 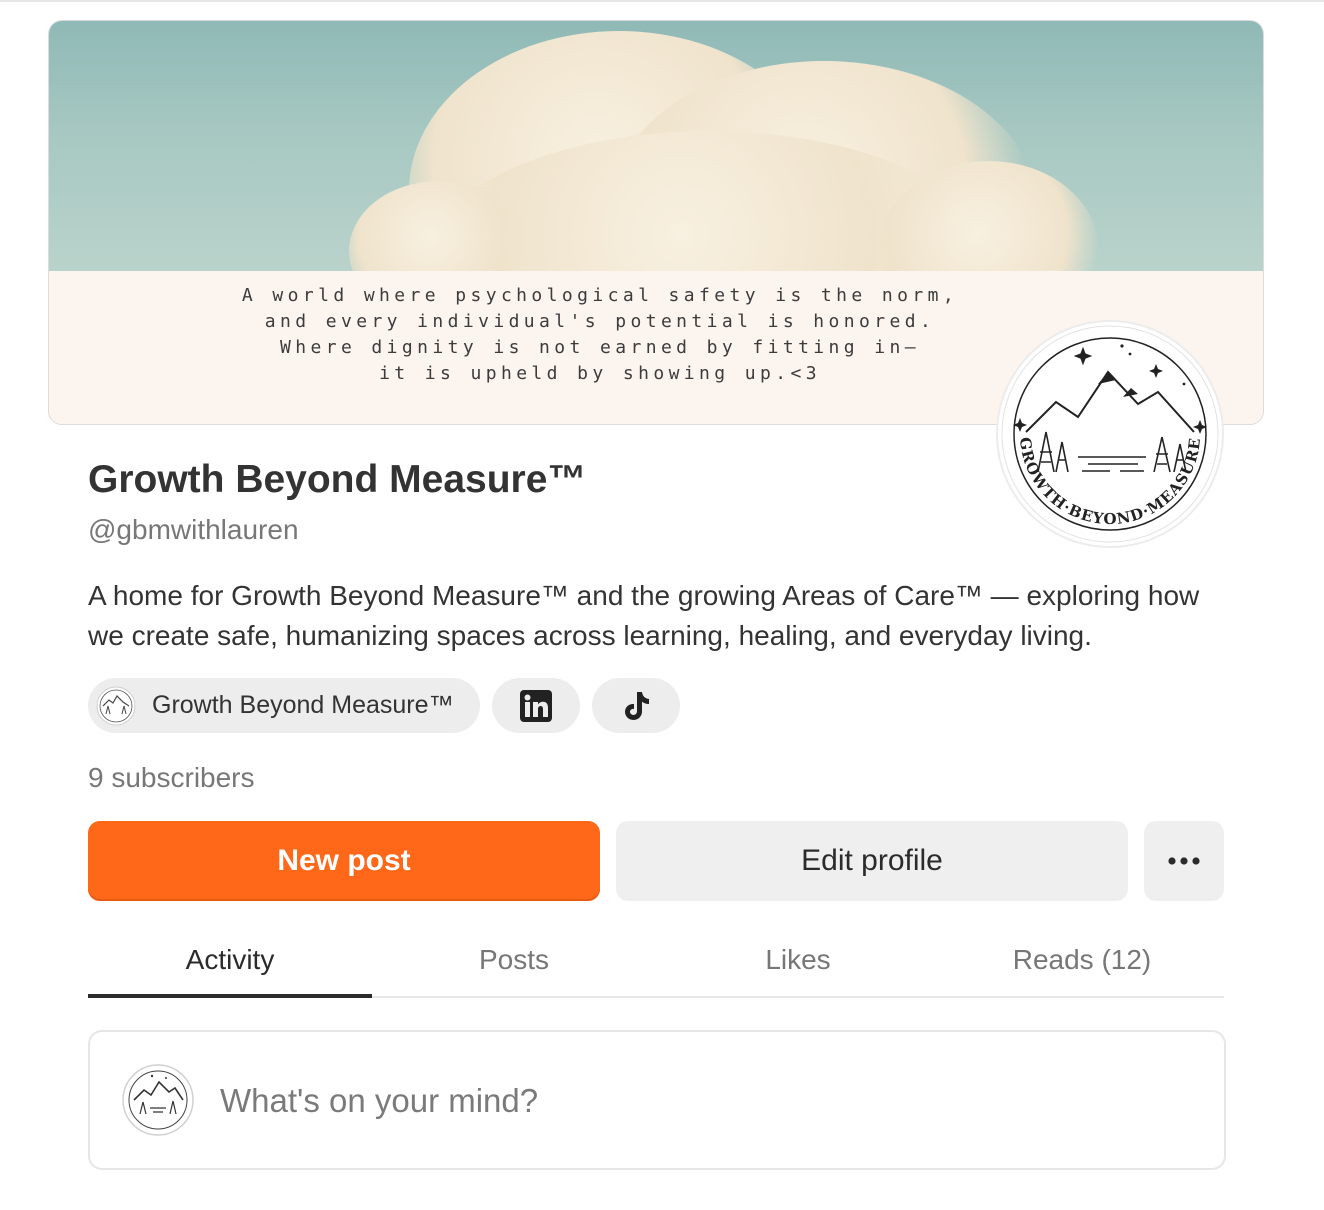 What do you see at coordinates (662, 3) in the screenshot?
I see `top-divider` at bounding box center [662, 3].